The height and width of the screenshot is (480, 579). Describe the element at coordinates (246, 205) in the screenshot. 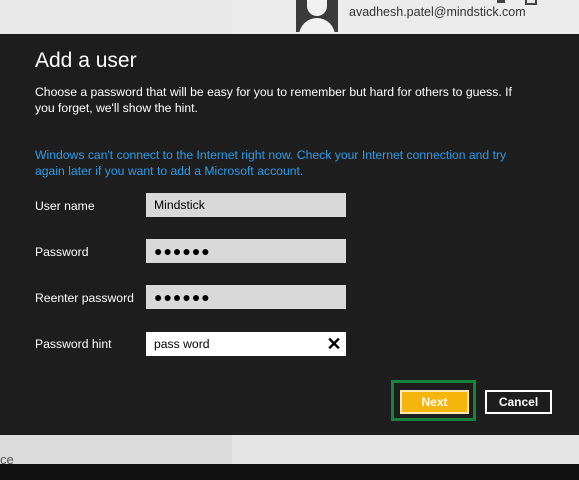

I see `username-field: Mindstick` at that location.